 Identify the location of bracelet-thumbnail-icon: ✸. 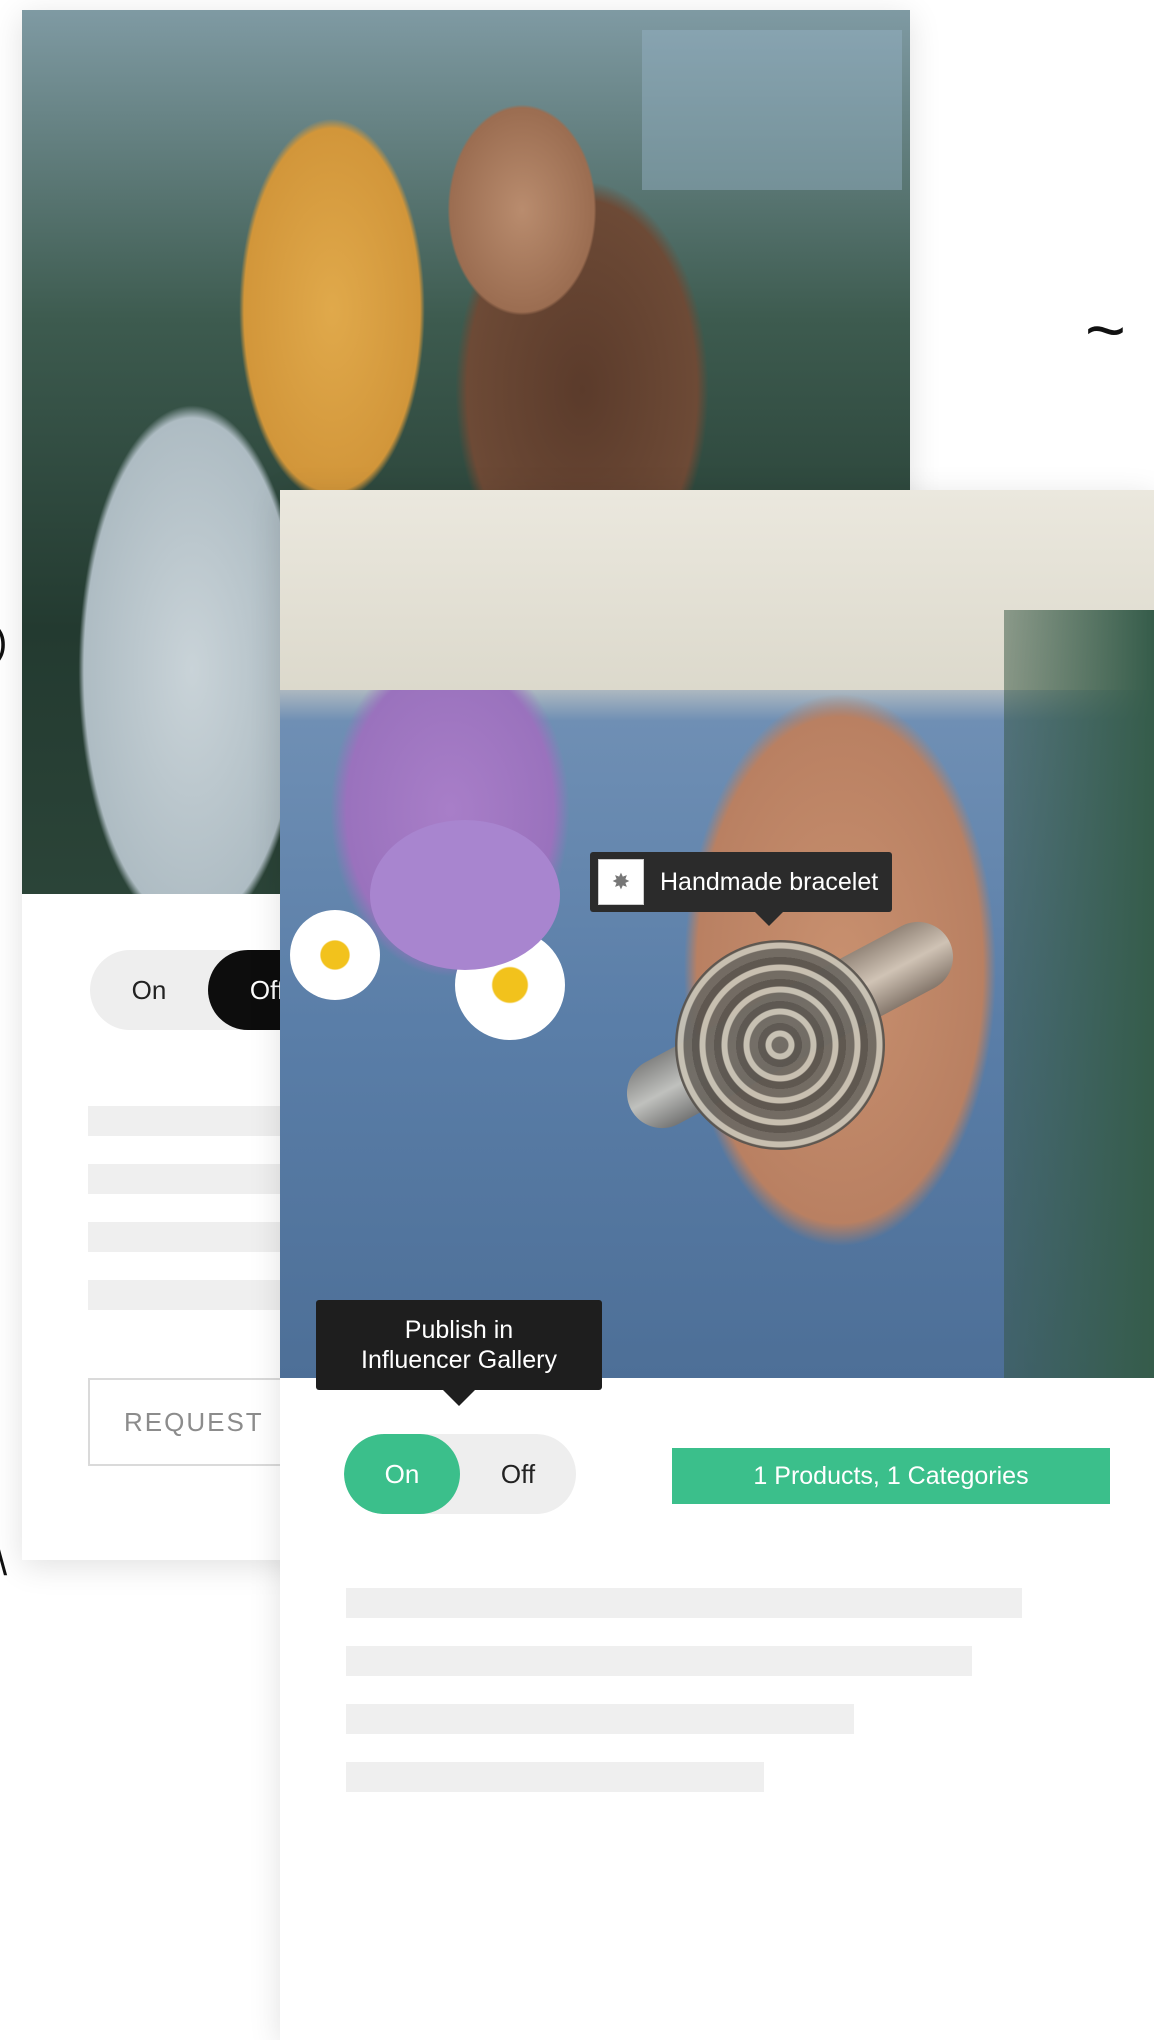
(621, 882).